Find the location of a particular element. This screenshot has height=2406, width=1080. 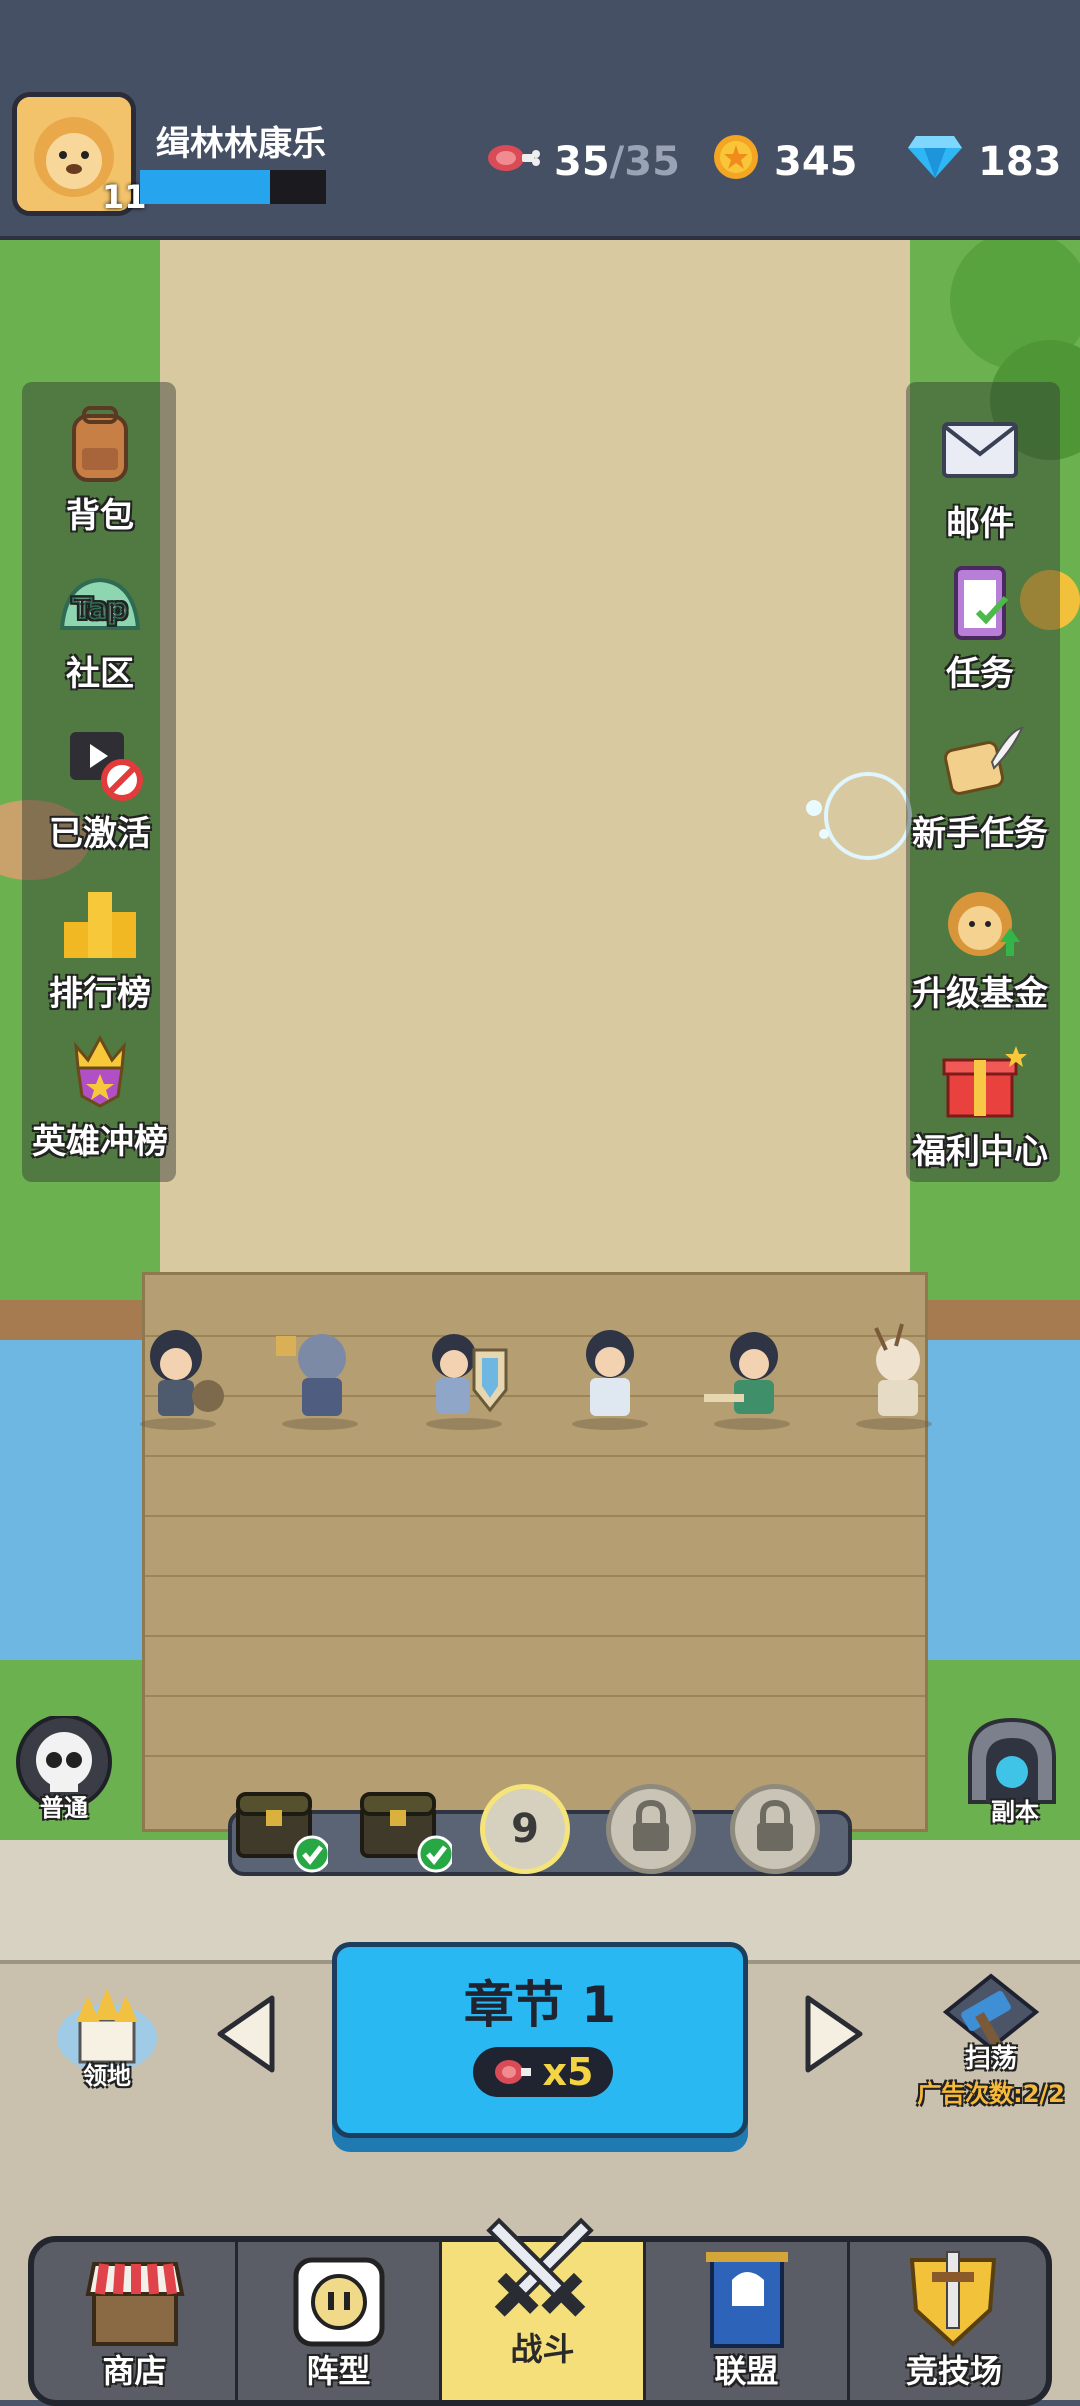

stamina-max: 35 is located at coordinates (652, 162).